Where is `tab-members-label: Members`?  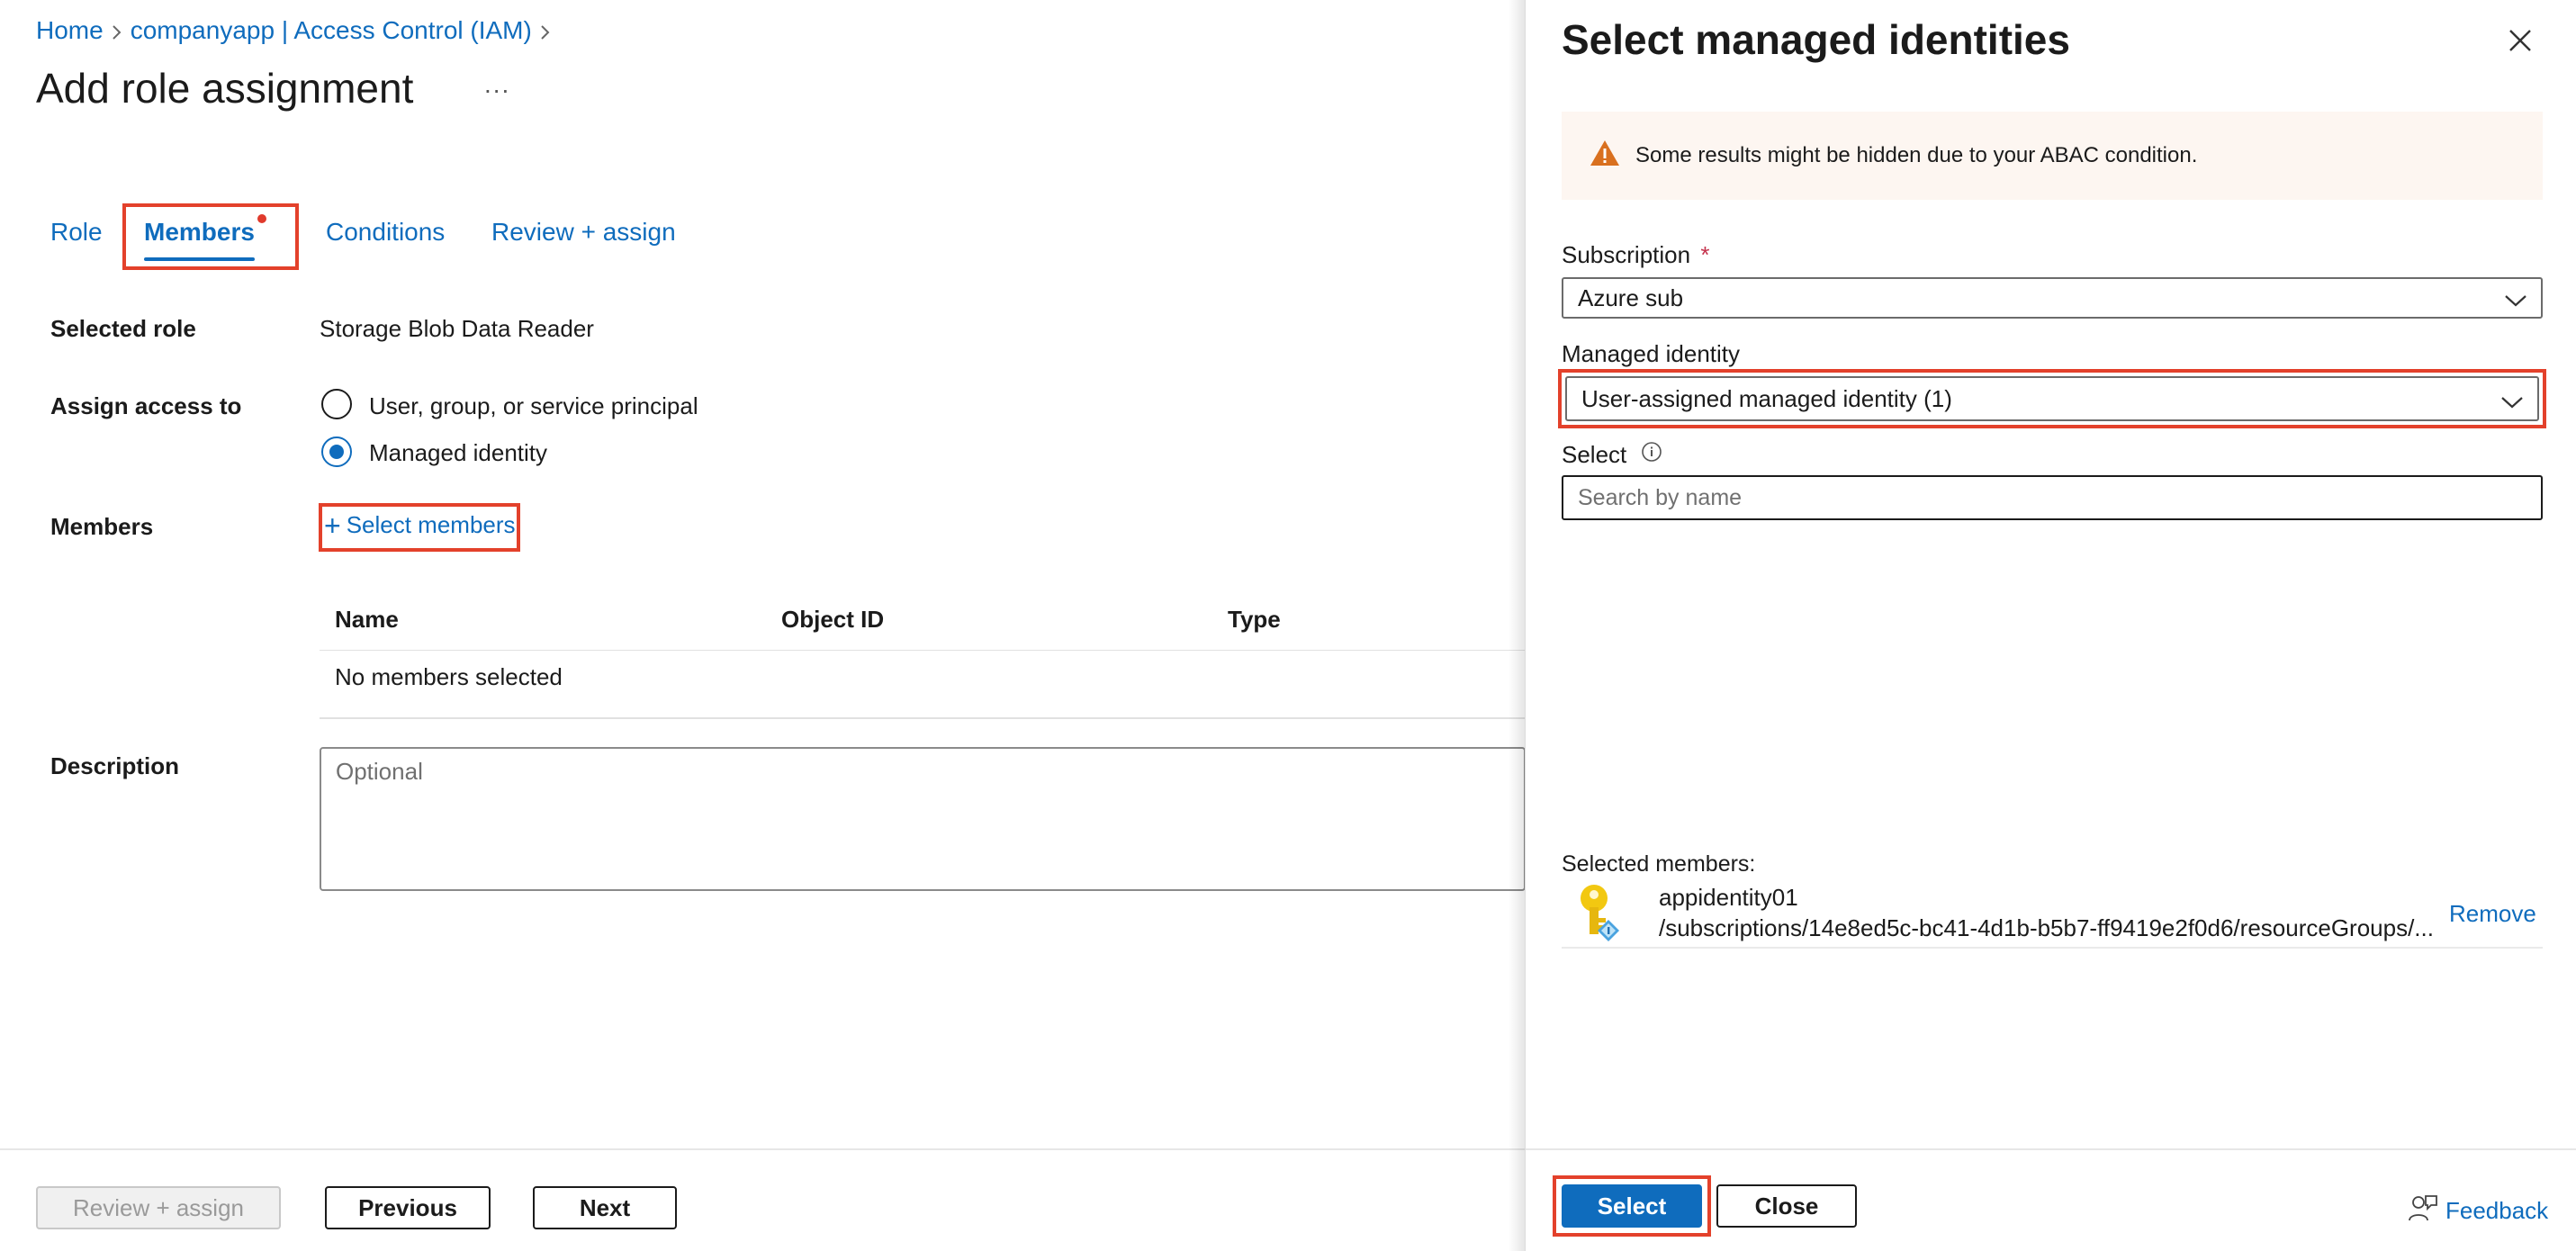 tab-members-label: Members is located at coordinates (199, 232).